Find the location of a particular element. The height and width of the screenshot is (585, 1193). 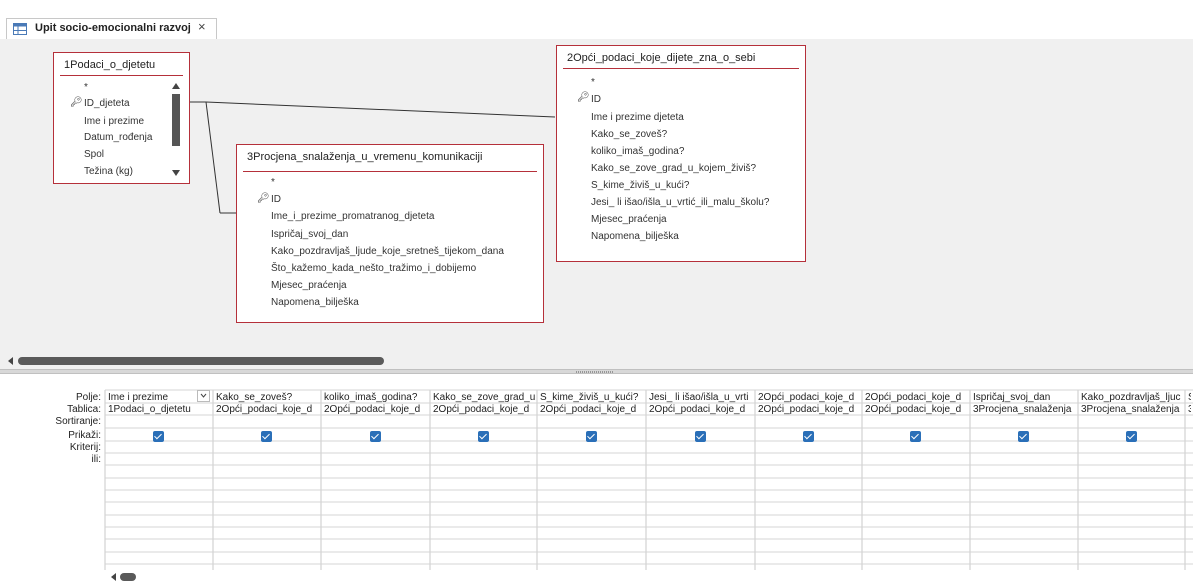

grid-horizontal-scrollbar is located at coordinates (128, 577).